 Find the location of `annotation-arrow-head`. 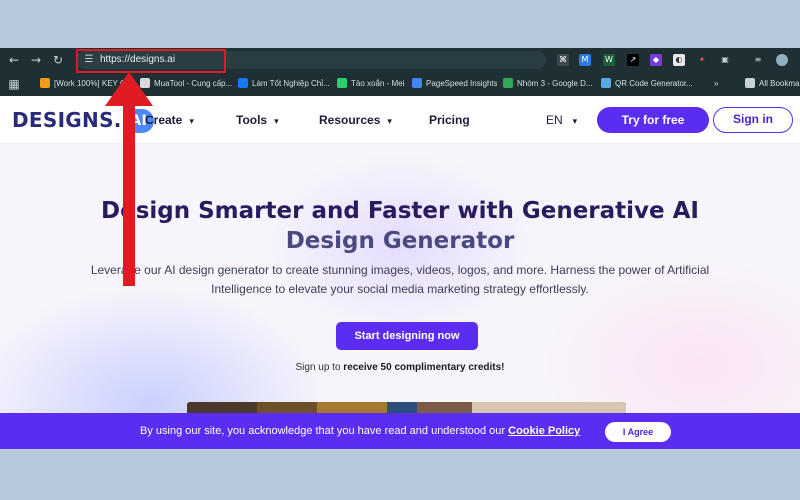

annotation-arrow-head is located at coordinates (129, 89).